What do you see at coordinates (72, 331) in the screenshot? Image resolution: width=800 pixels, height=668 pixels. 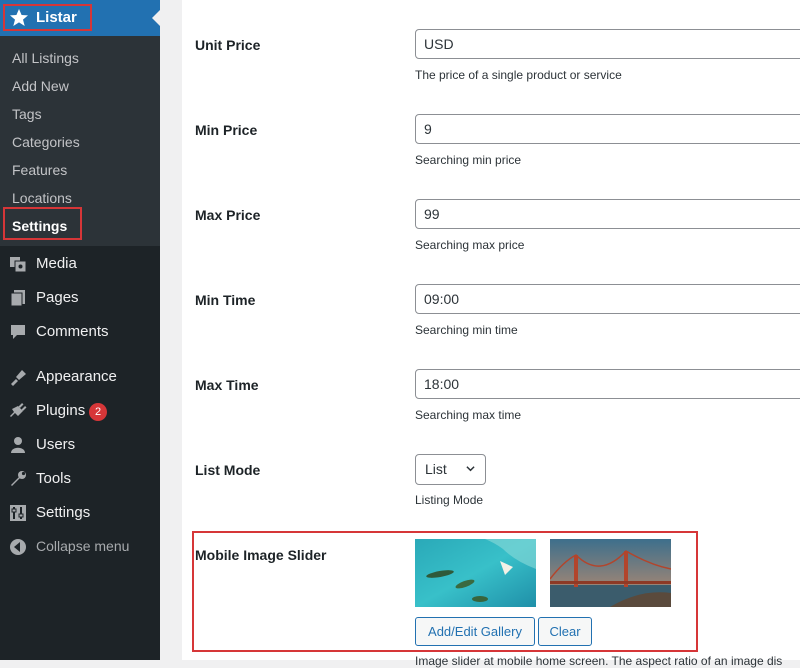 I see `menu-label-comments: Comments` at bounding box center [72, 331].